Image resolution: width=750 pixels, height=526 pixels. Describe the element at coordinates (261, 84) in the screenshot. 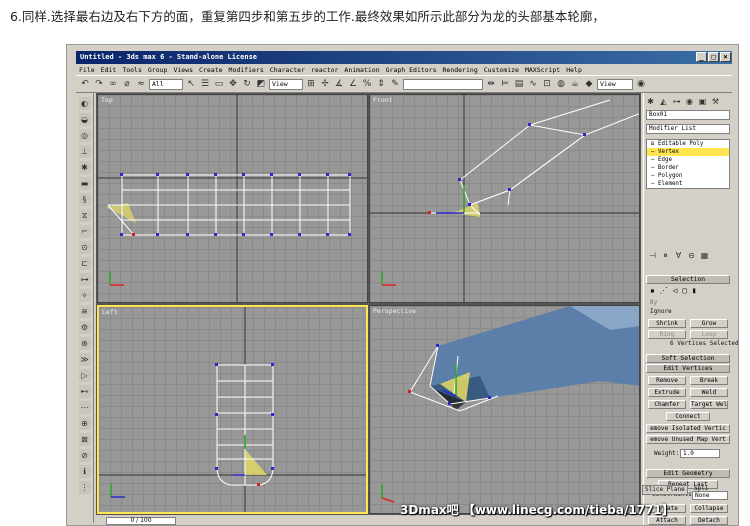

I see `scale-icon: ◩` at that location.